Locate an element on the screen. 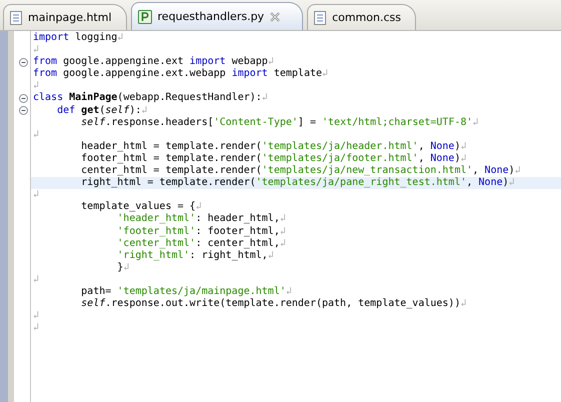  close-icon is located at coordinates (275, 17).